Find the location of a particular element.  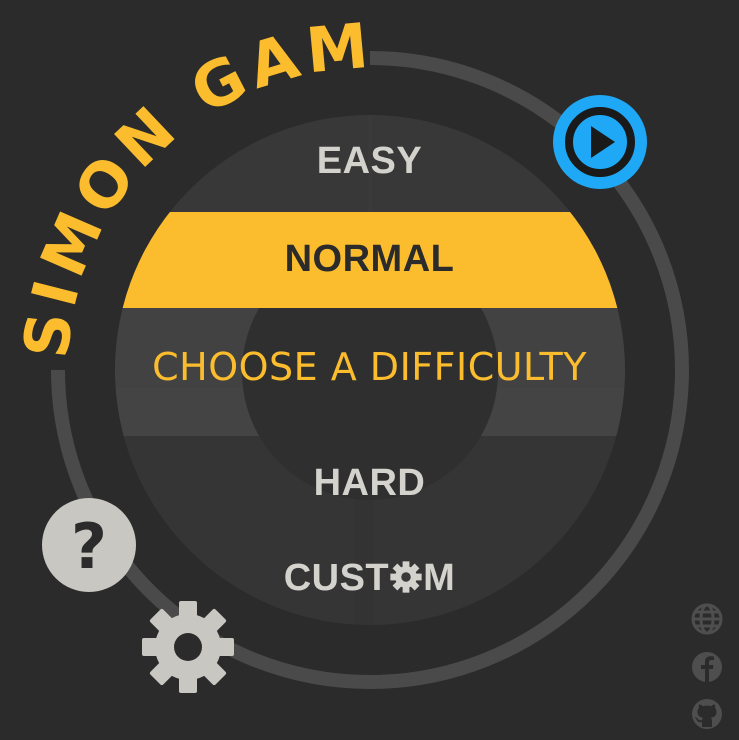

globe-icon is located at coordinates (707, 619).